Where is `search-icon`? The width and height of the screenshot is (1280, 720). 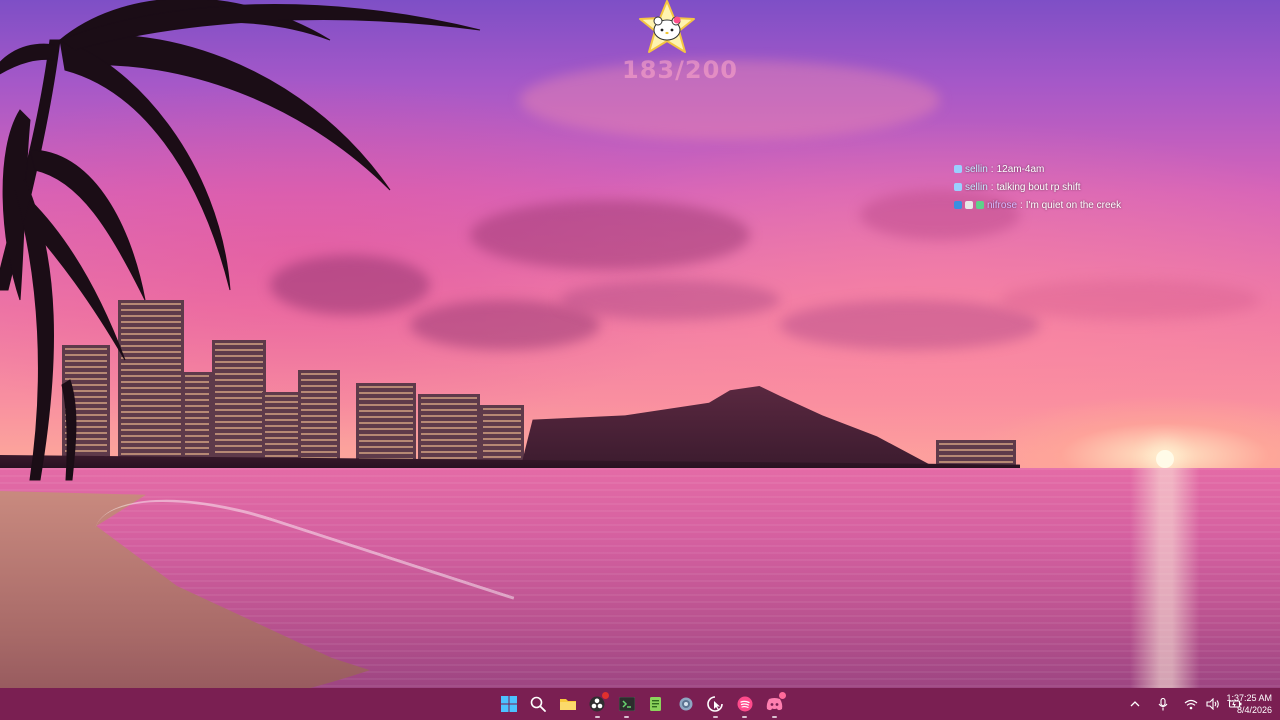
search-icon is located at coordinates (538, 704).